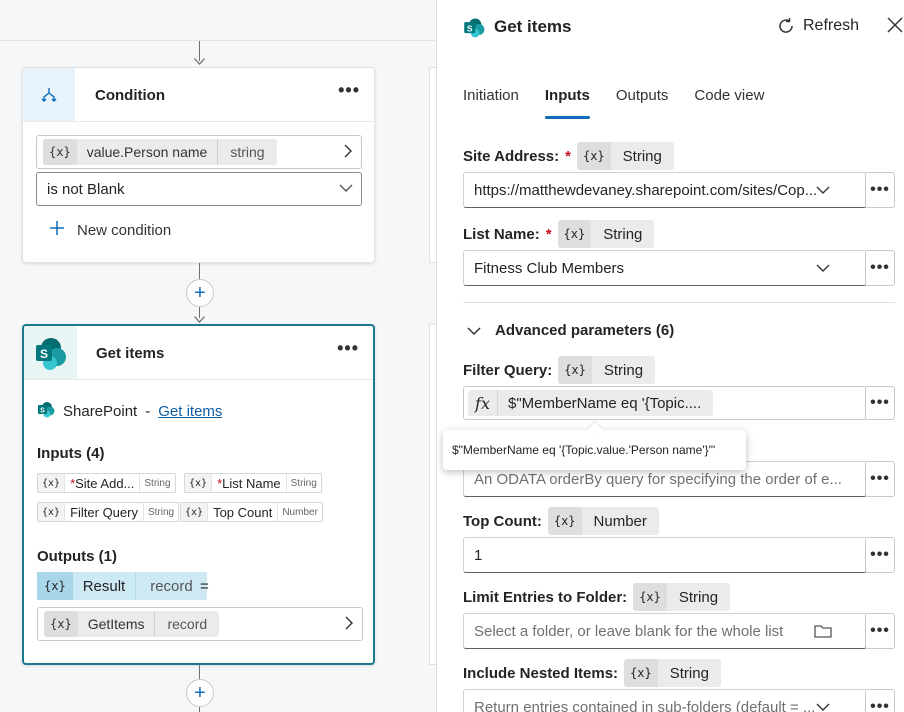 The image size is (904, 712). I want to click on result-variable-chip: {x} Result record, so click(122, 586).